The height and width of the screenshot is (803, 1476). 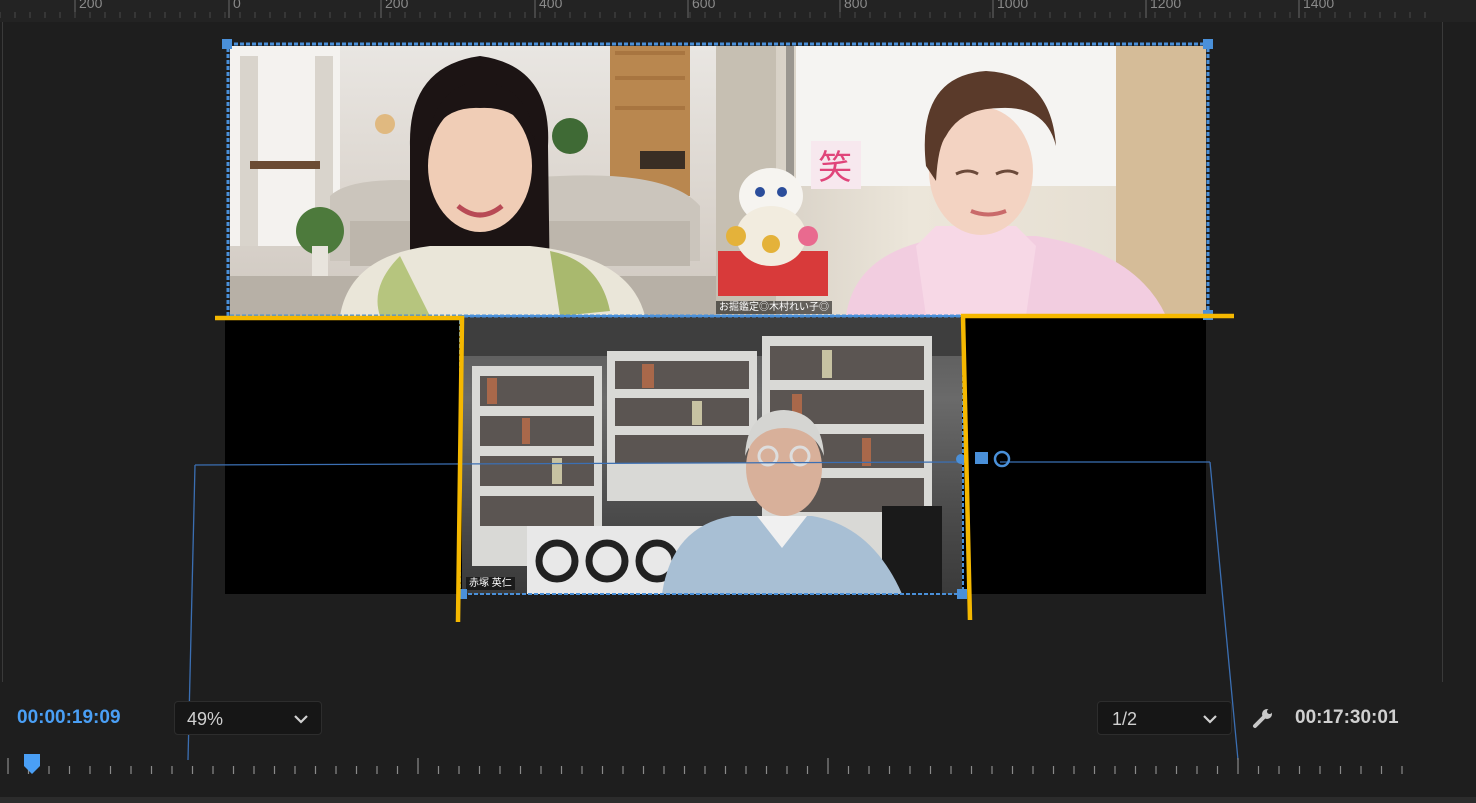 I want to click on current-timecode: 00:00:19:09, so click(x=69, y=718).